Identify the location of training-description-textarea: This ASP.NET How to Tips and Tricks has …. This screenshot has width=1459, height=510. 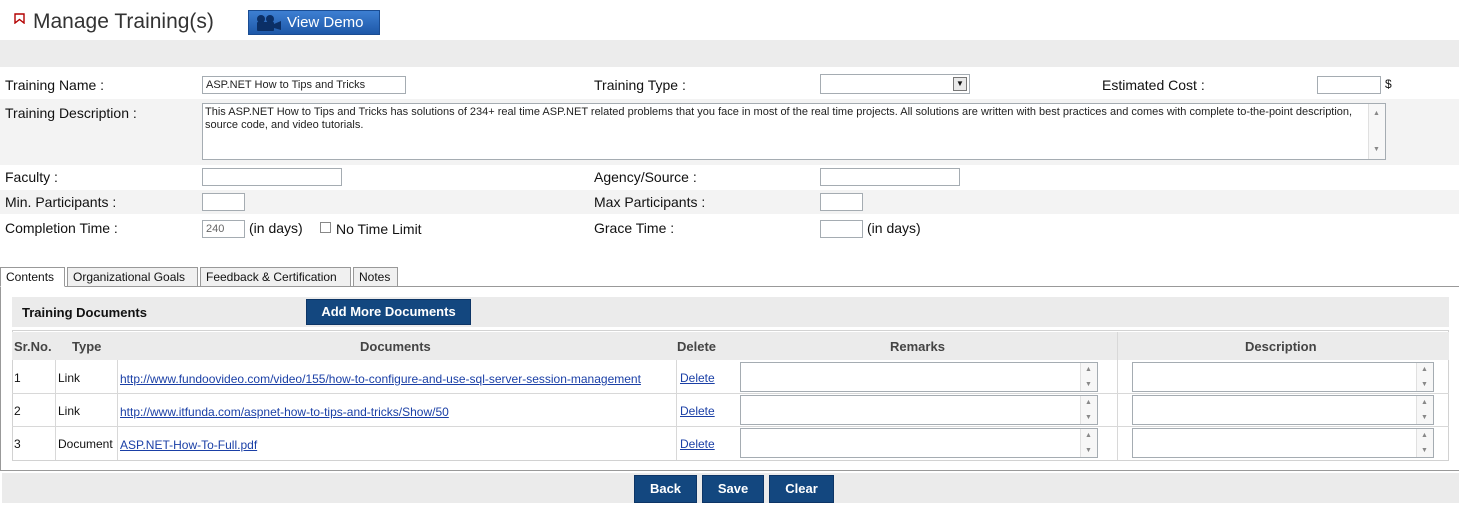
(794, 131).